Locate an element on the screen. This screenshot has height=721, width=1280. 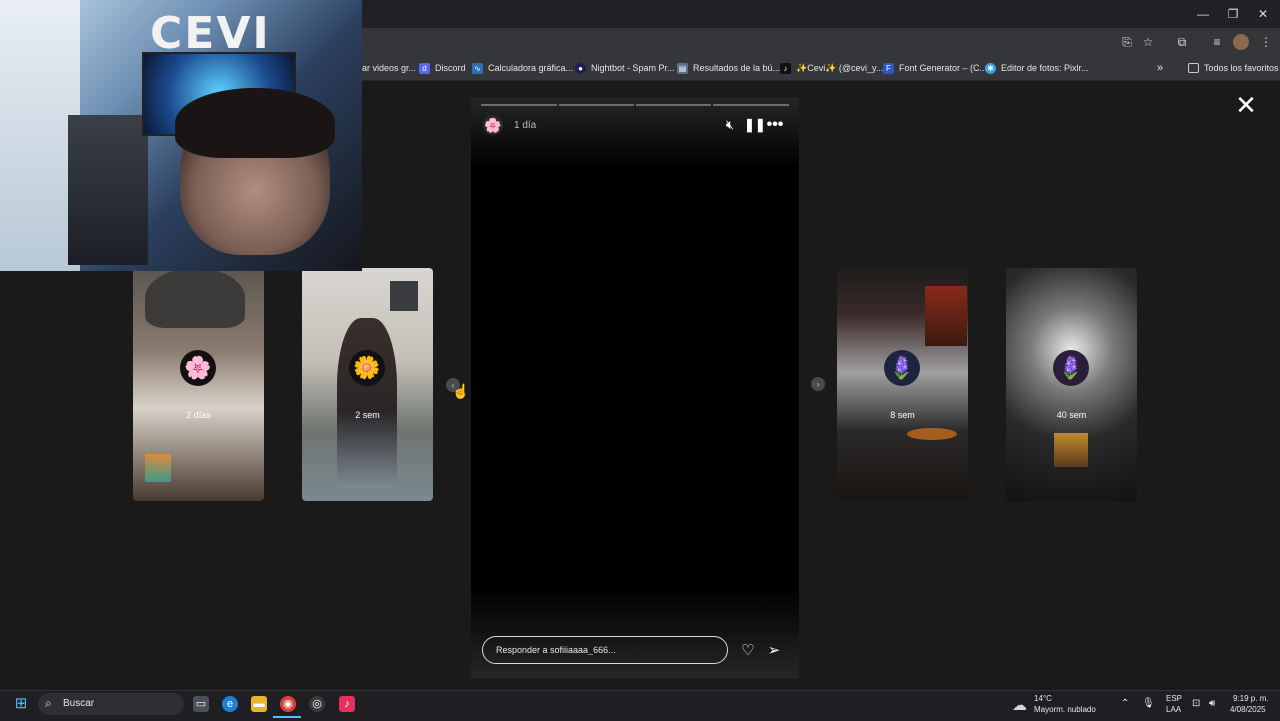
next-story-button: › is located at coordinates (818, 384).